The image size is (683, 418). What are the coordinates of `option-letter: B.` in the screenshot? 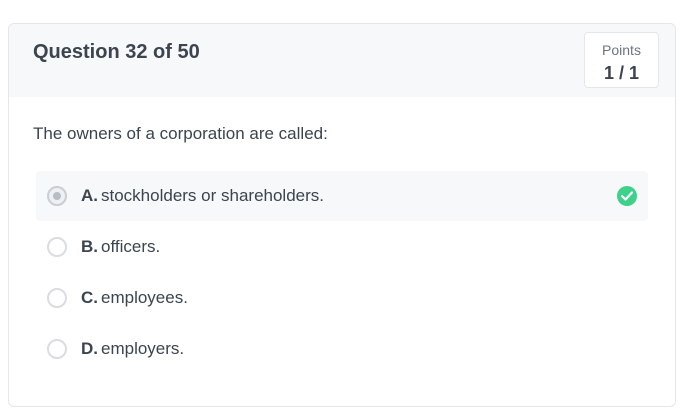 It's located at (89, 246).